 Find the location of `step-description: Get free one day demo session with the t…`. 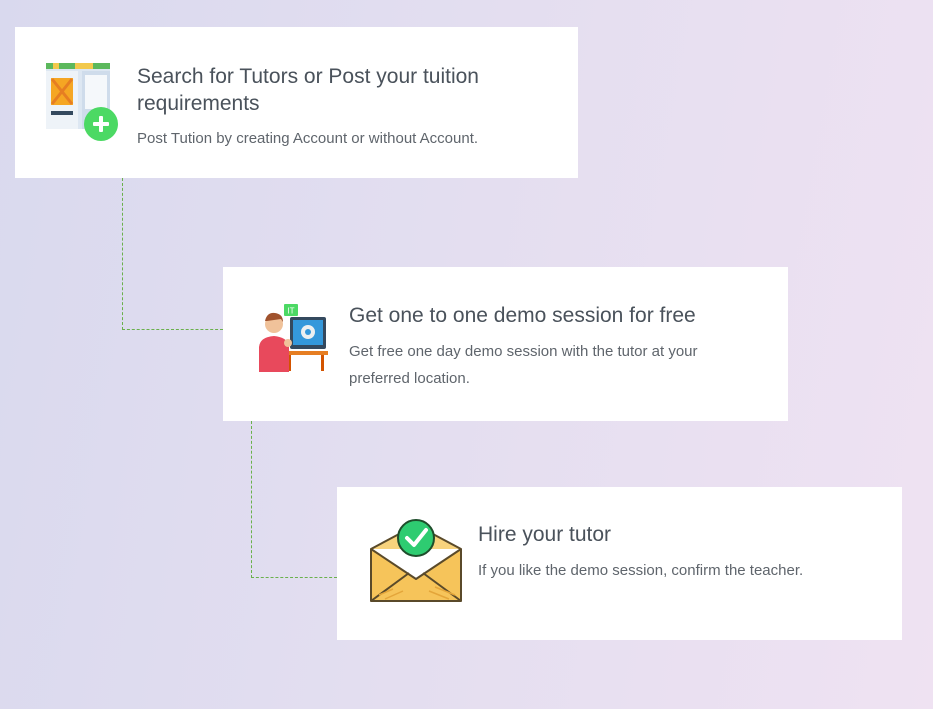

step-description: Get free one day demo session with the t… is located at coordinates (523, 365).